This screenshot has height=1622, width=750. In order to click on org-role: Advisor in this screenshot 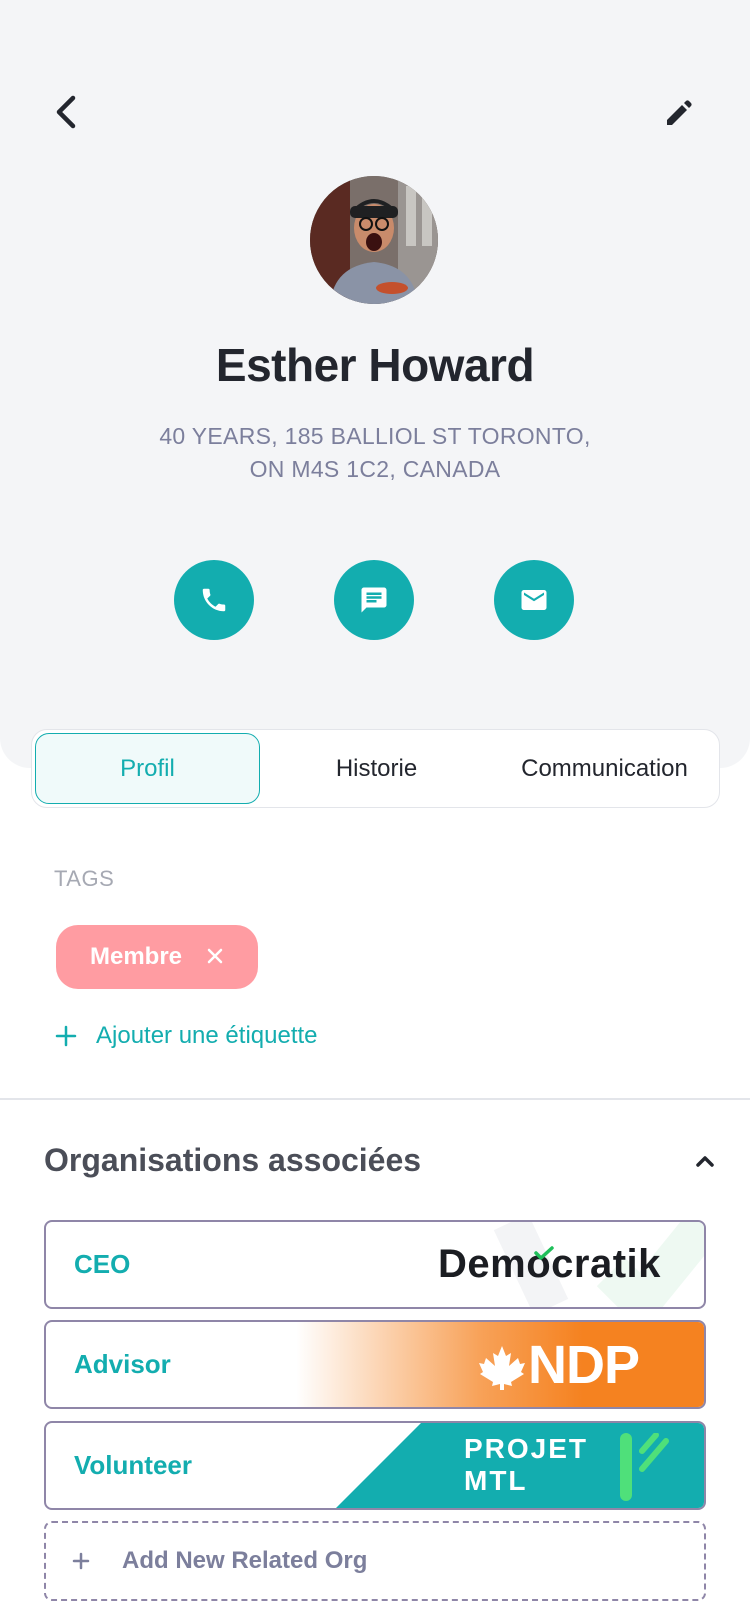, I will do `click(122, 1364)`.